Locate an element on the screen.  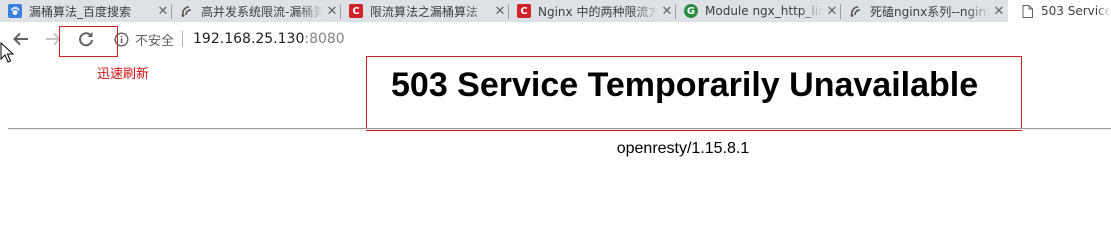
page-icon is located at coordinates (1027, 11).